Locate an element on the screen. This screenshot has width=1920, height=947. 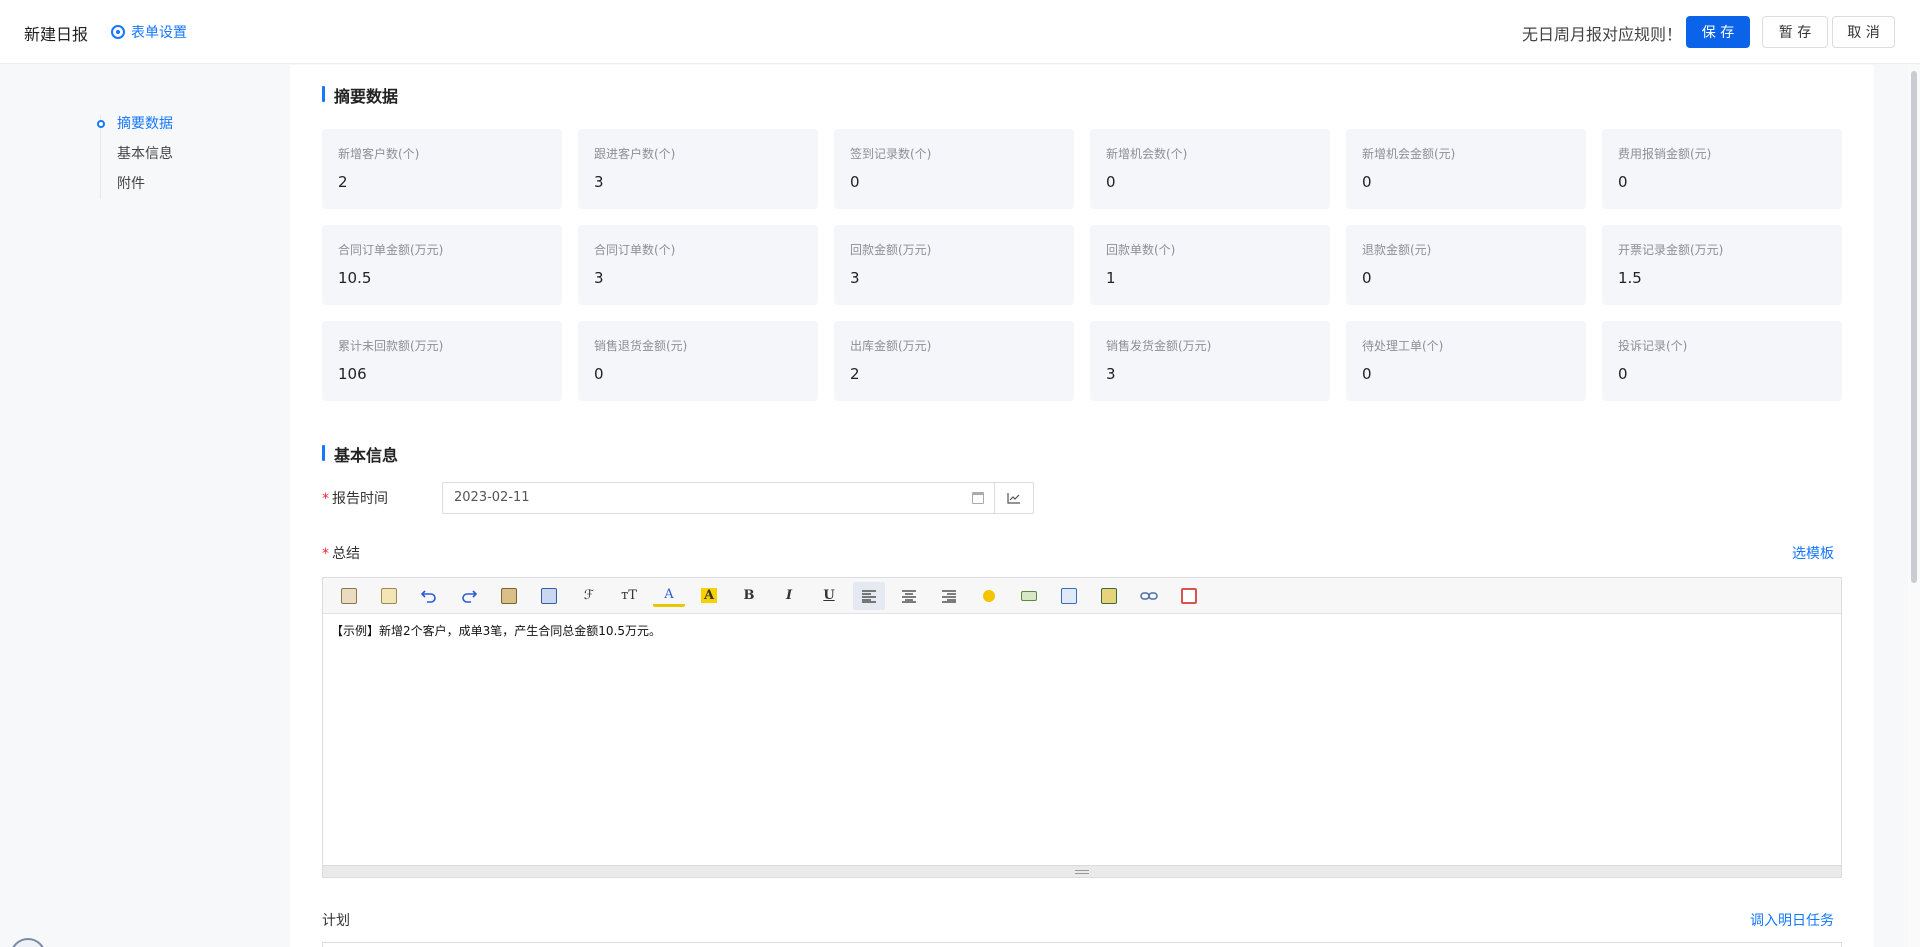
table-icon is located at coordinates (1069, 596).